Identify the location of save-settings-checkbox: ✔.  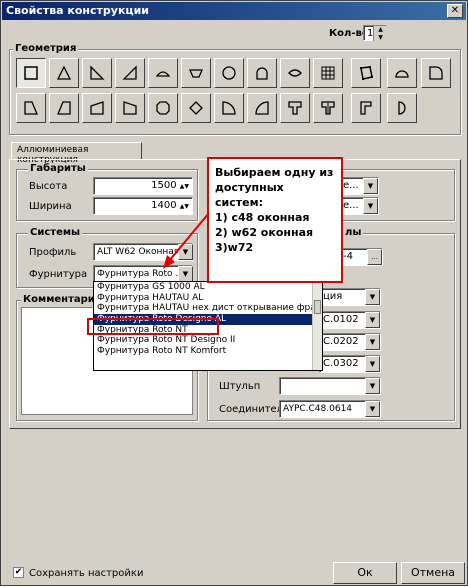
(18, 572).